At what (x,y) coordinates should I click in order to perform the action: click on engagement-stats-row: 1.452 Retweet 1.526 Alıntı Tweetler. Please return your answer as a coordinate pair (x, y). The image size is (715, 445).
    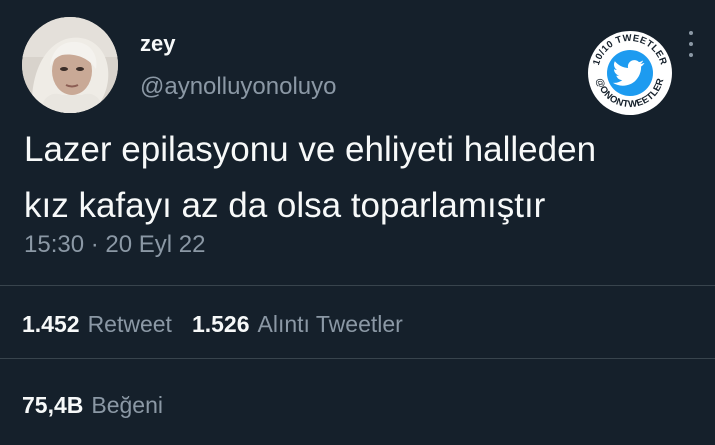
    Looking at the image, I should click on (222, 324).